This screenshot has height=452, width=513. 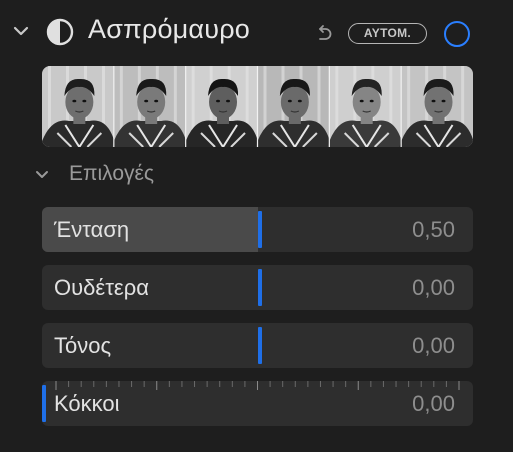 What do you see at coordinates (169, 29) in the screenshot?
I see `panel-title: Ασπρόμαυρο` at bounding box center [169, 29].